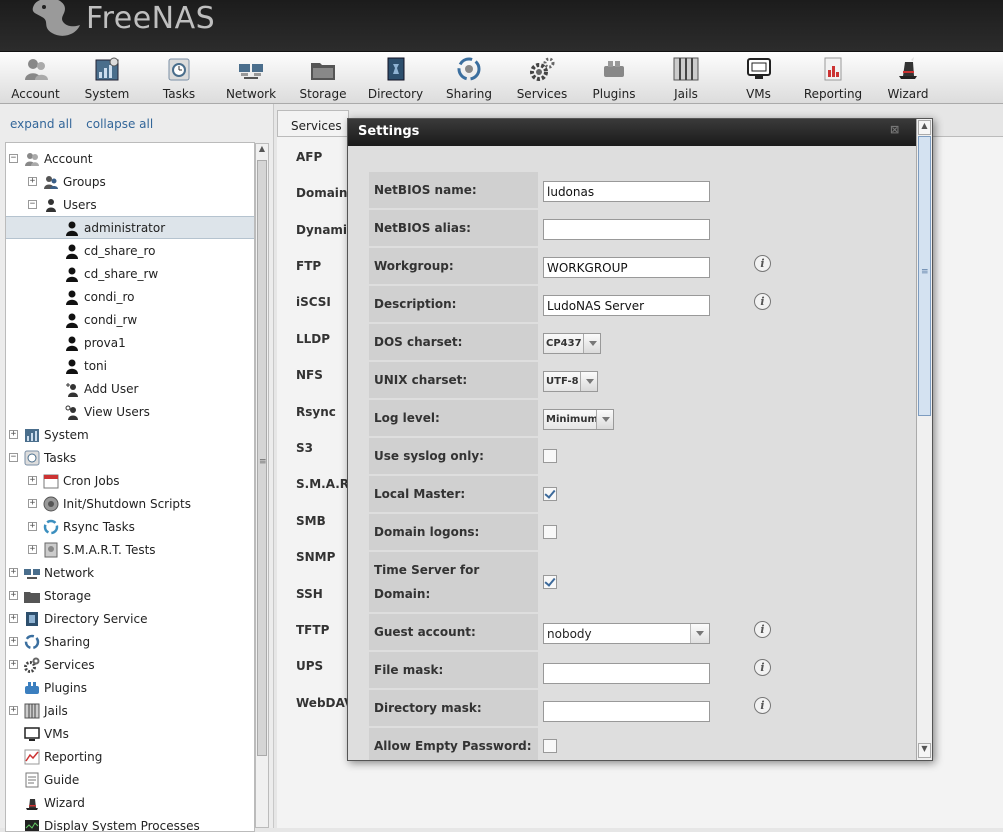 The height and width of the screenshot is (832, 1003). I want to click on freenas-logo: FreeNAS, so click(121, 21).